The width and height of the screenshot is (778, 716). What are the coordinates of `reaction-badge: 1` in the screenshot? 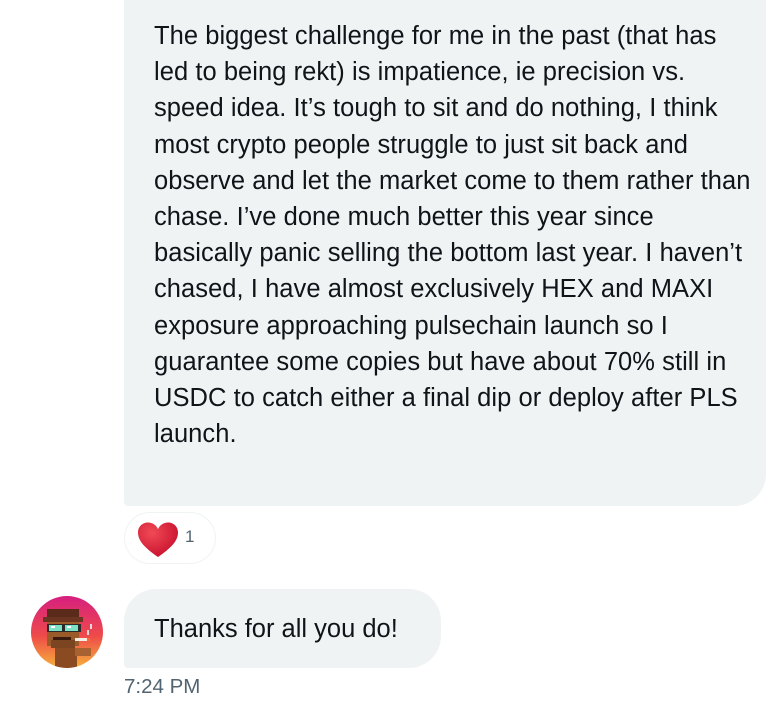 It's located at (170, 538).